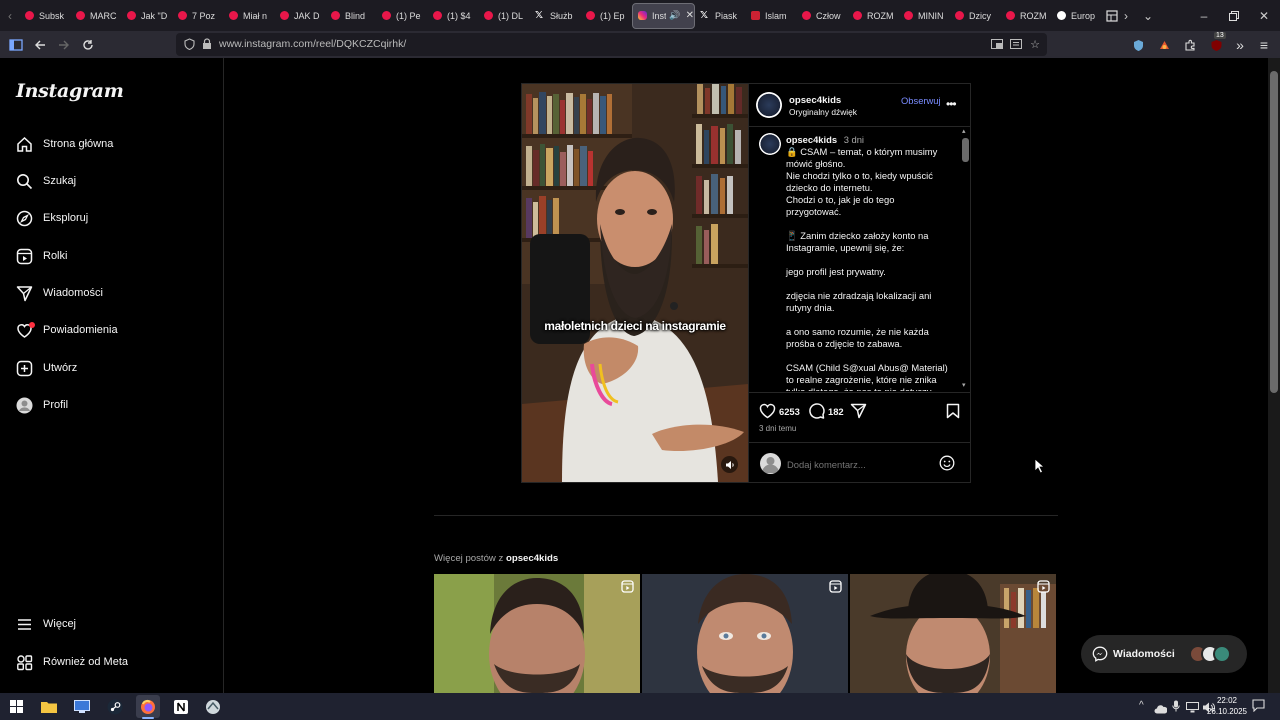 This screenshot has width=1280, height=720. Describe the element at coordinates (947, 465) in the screenshot. I see `emoji-icon` at that location.